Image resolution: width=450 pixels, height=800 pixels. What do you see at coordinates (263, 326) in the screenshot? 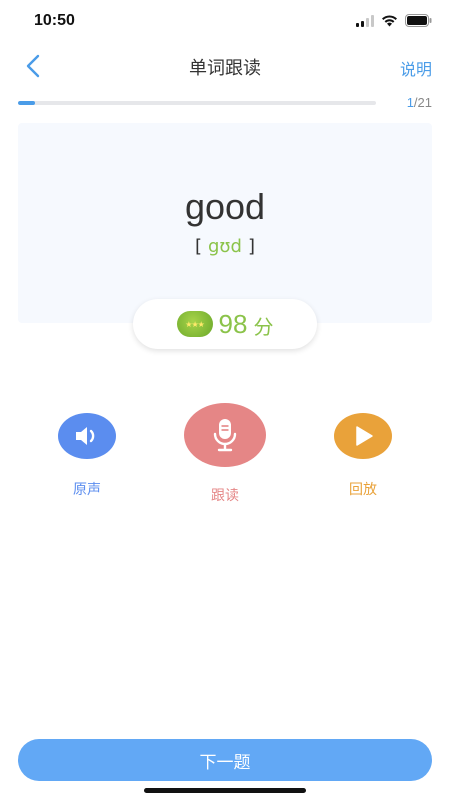
I see `score-unit: 分` at bounding box center [263, 326].